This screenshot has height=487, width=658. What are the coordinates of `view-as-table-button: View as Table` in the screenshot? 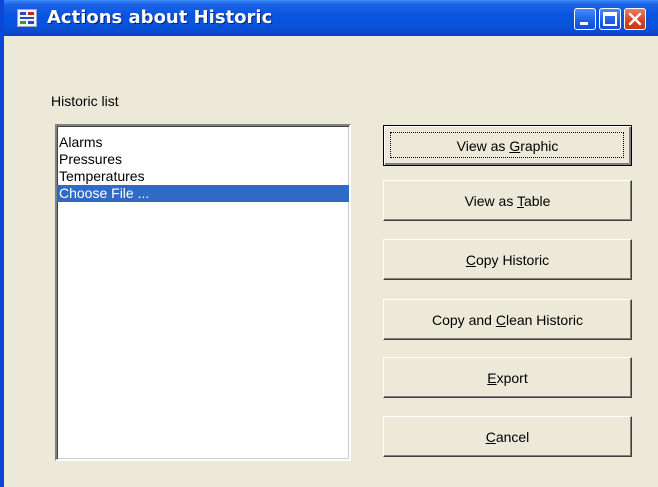 It's located at (507, 200).